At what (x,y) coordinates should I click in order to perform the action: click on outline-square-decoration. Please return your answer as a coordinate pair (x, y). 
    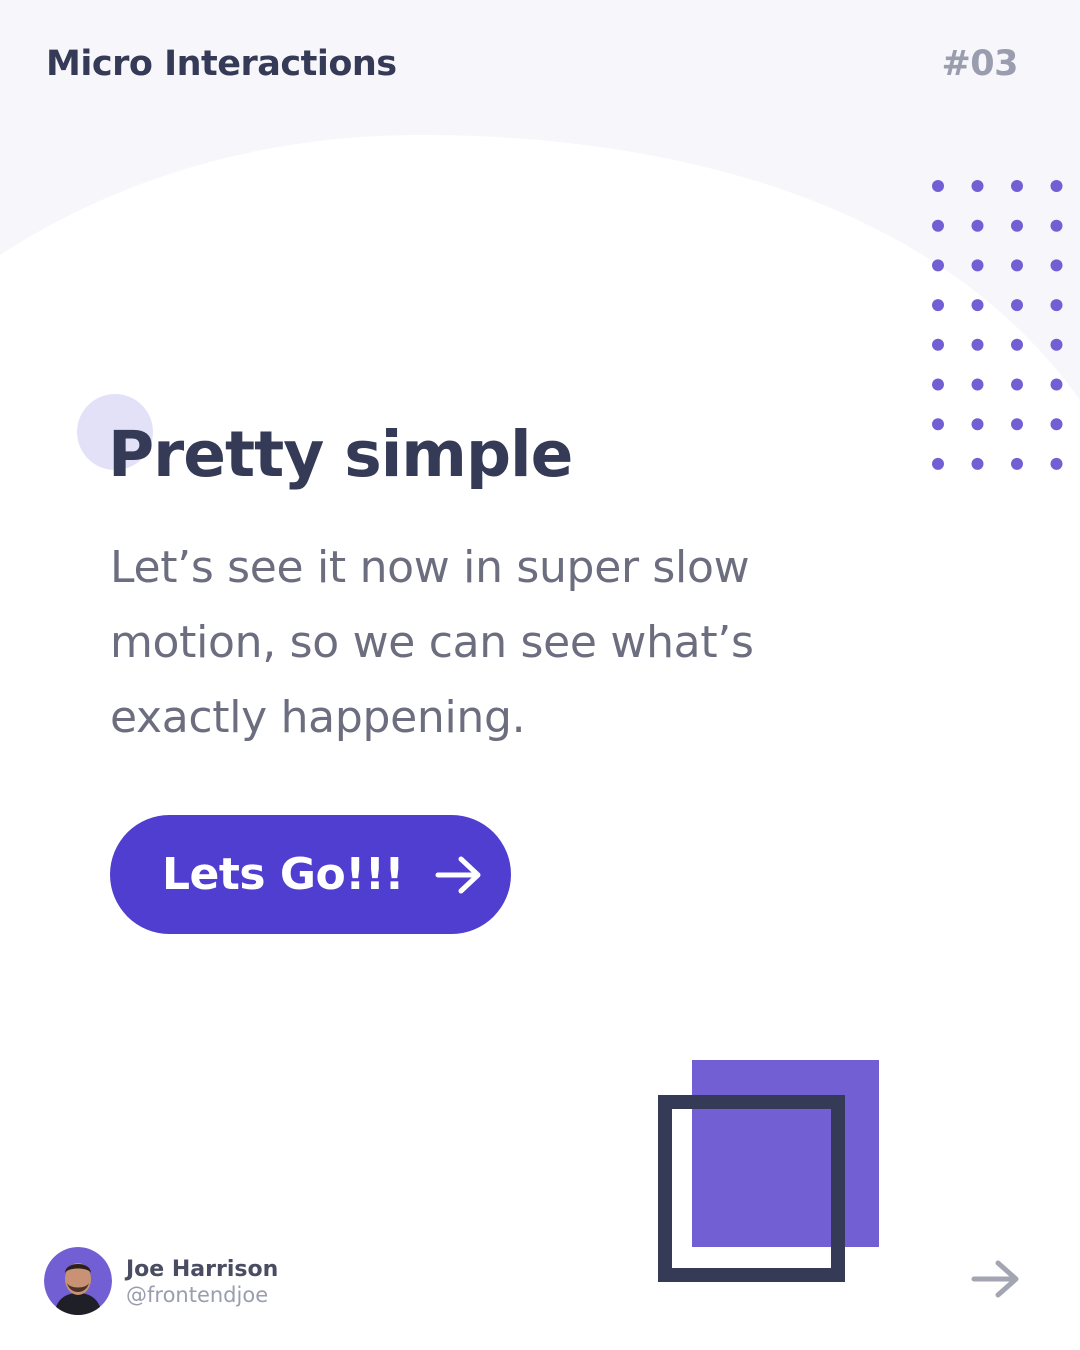
    Looking at the image, I should click on (751, 1188).